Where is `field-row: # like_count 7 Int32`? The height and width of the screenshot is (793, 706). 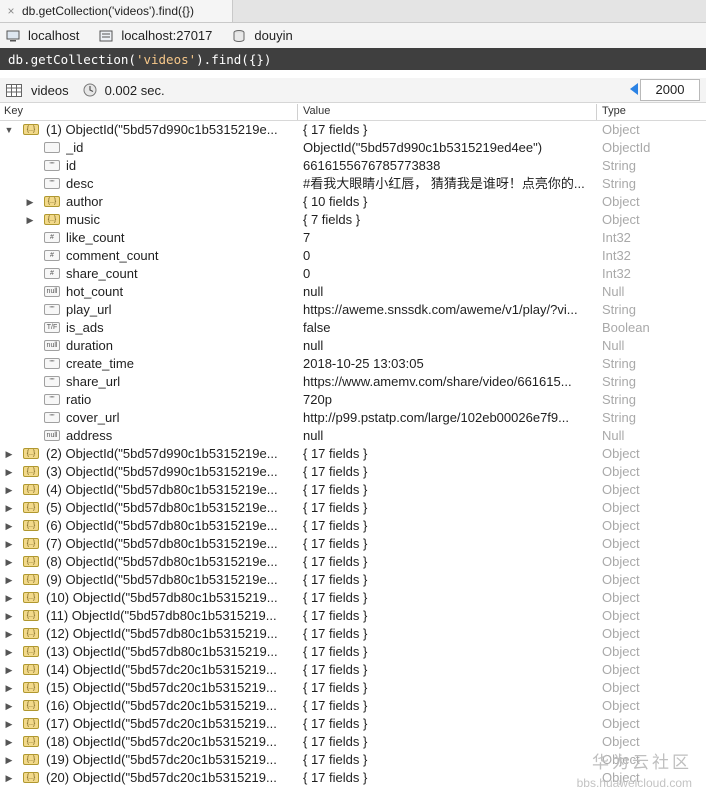 field-row: # like_count 7 Int32 is located at coordinates (353, 238).